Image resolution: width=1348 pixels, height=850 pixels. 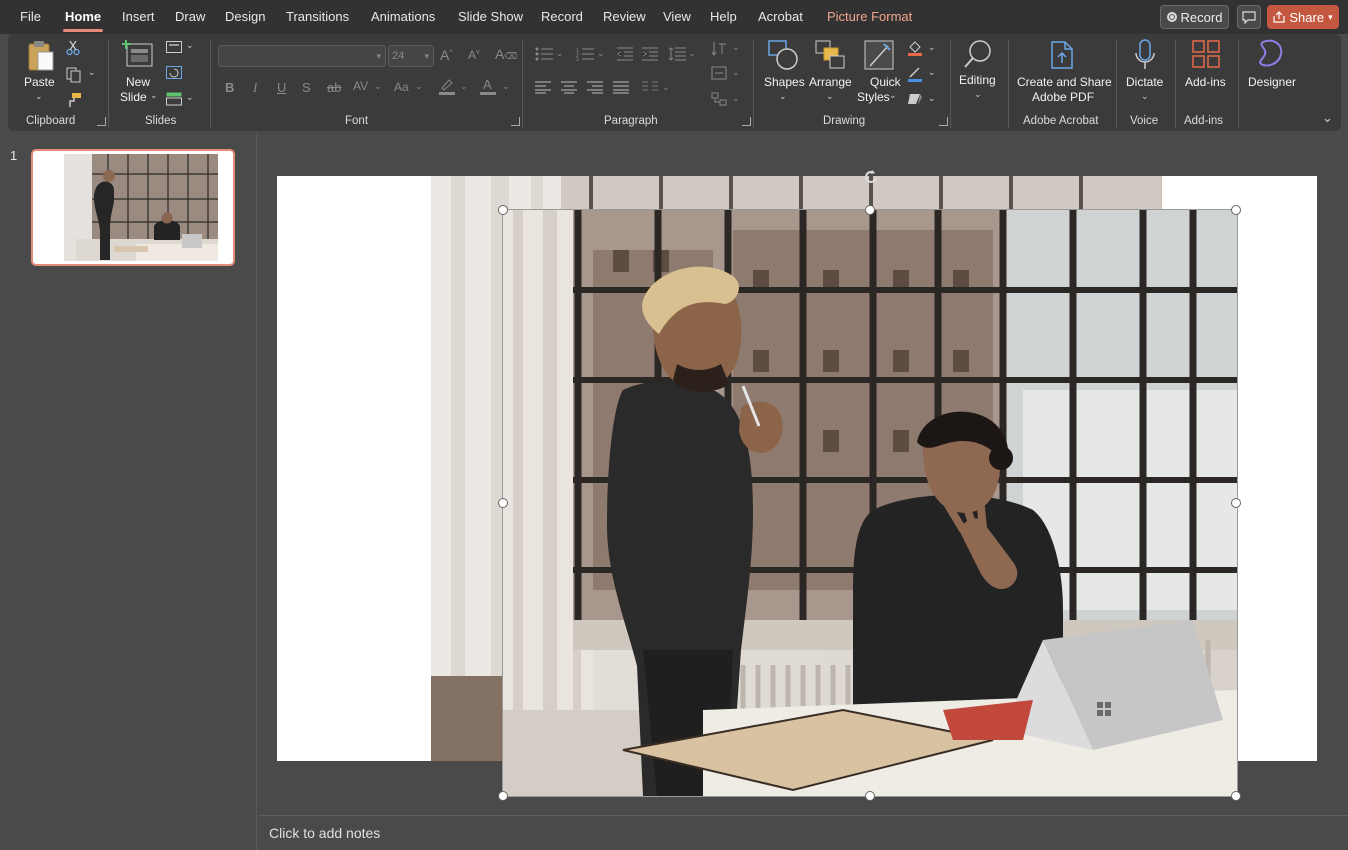 I want to click on text-shadow-button: S, so click(x=306, y=87).